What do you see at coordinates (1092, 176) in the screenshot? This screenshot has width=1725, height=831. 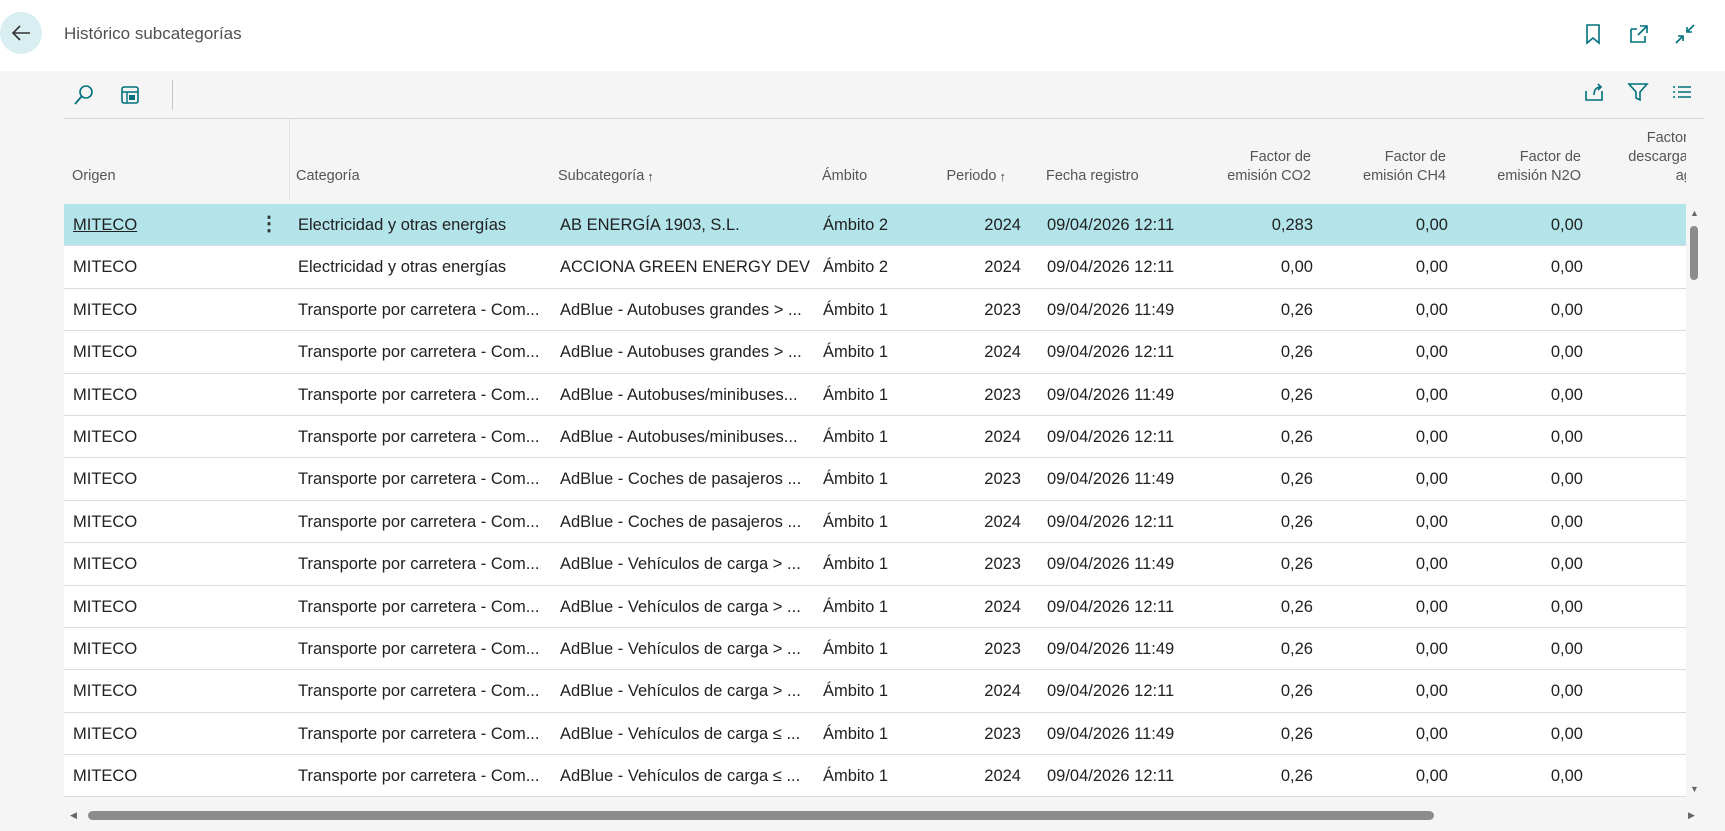 I see `col-header-fecha-label: Fecha registro` at bounding box center [1092, 176].